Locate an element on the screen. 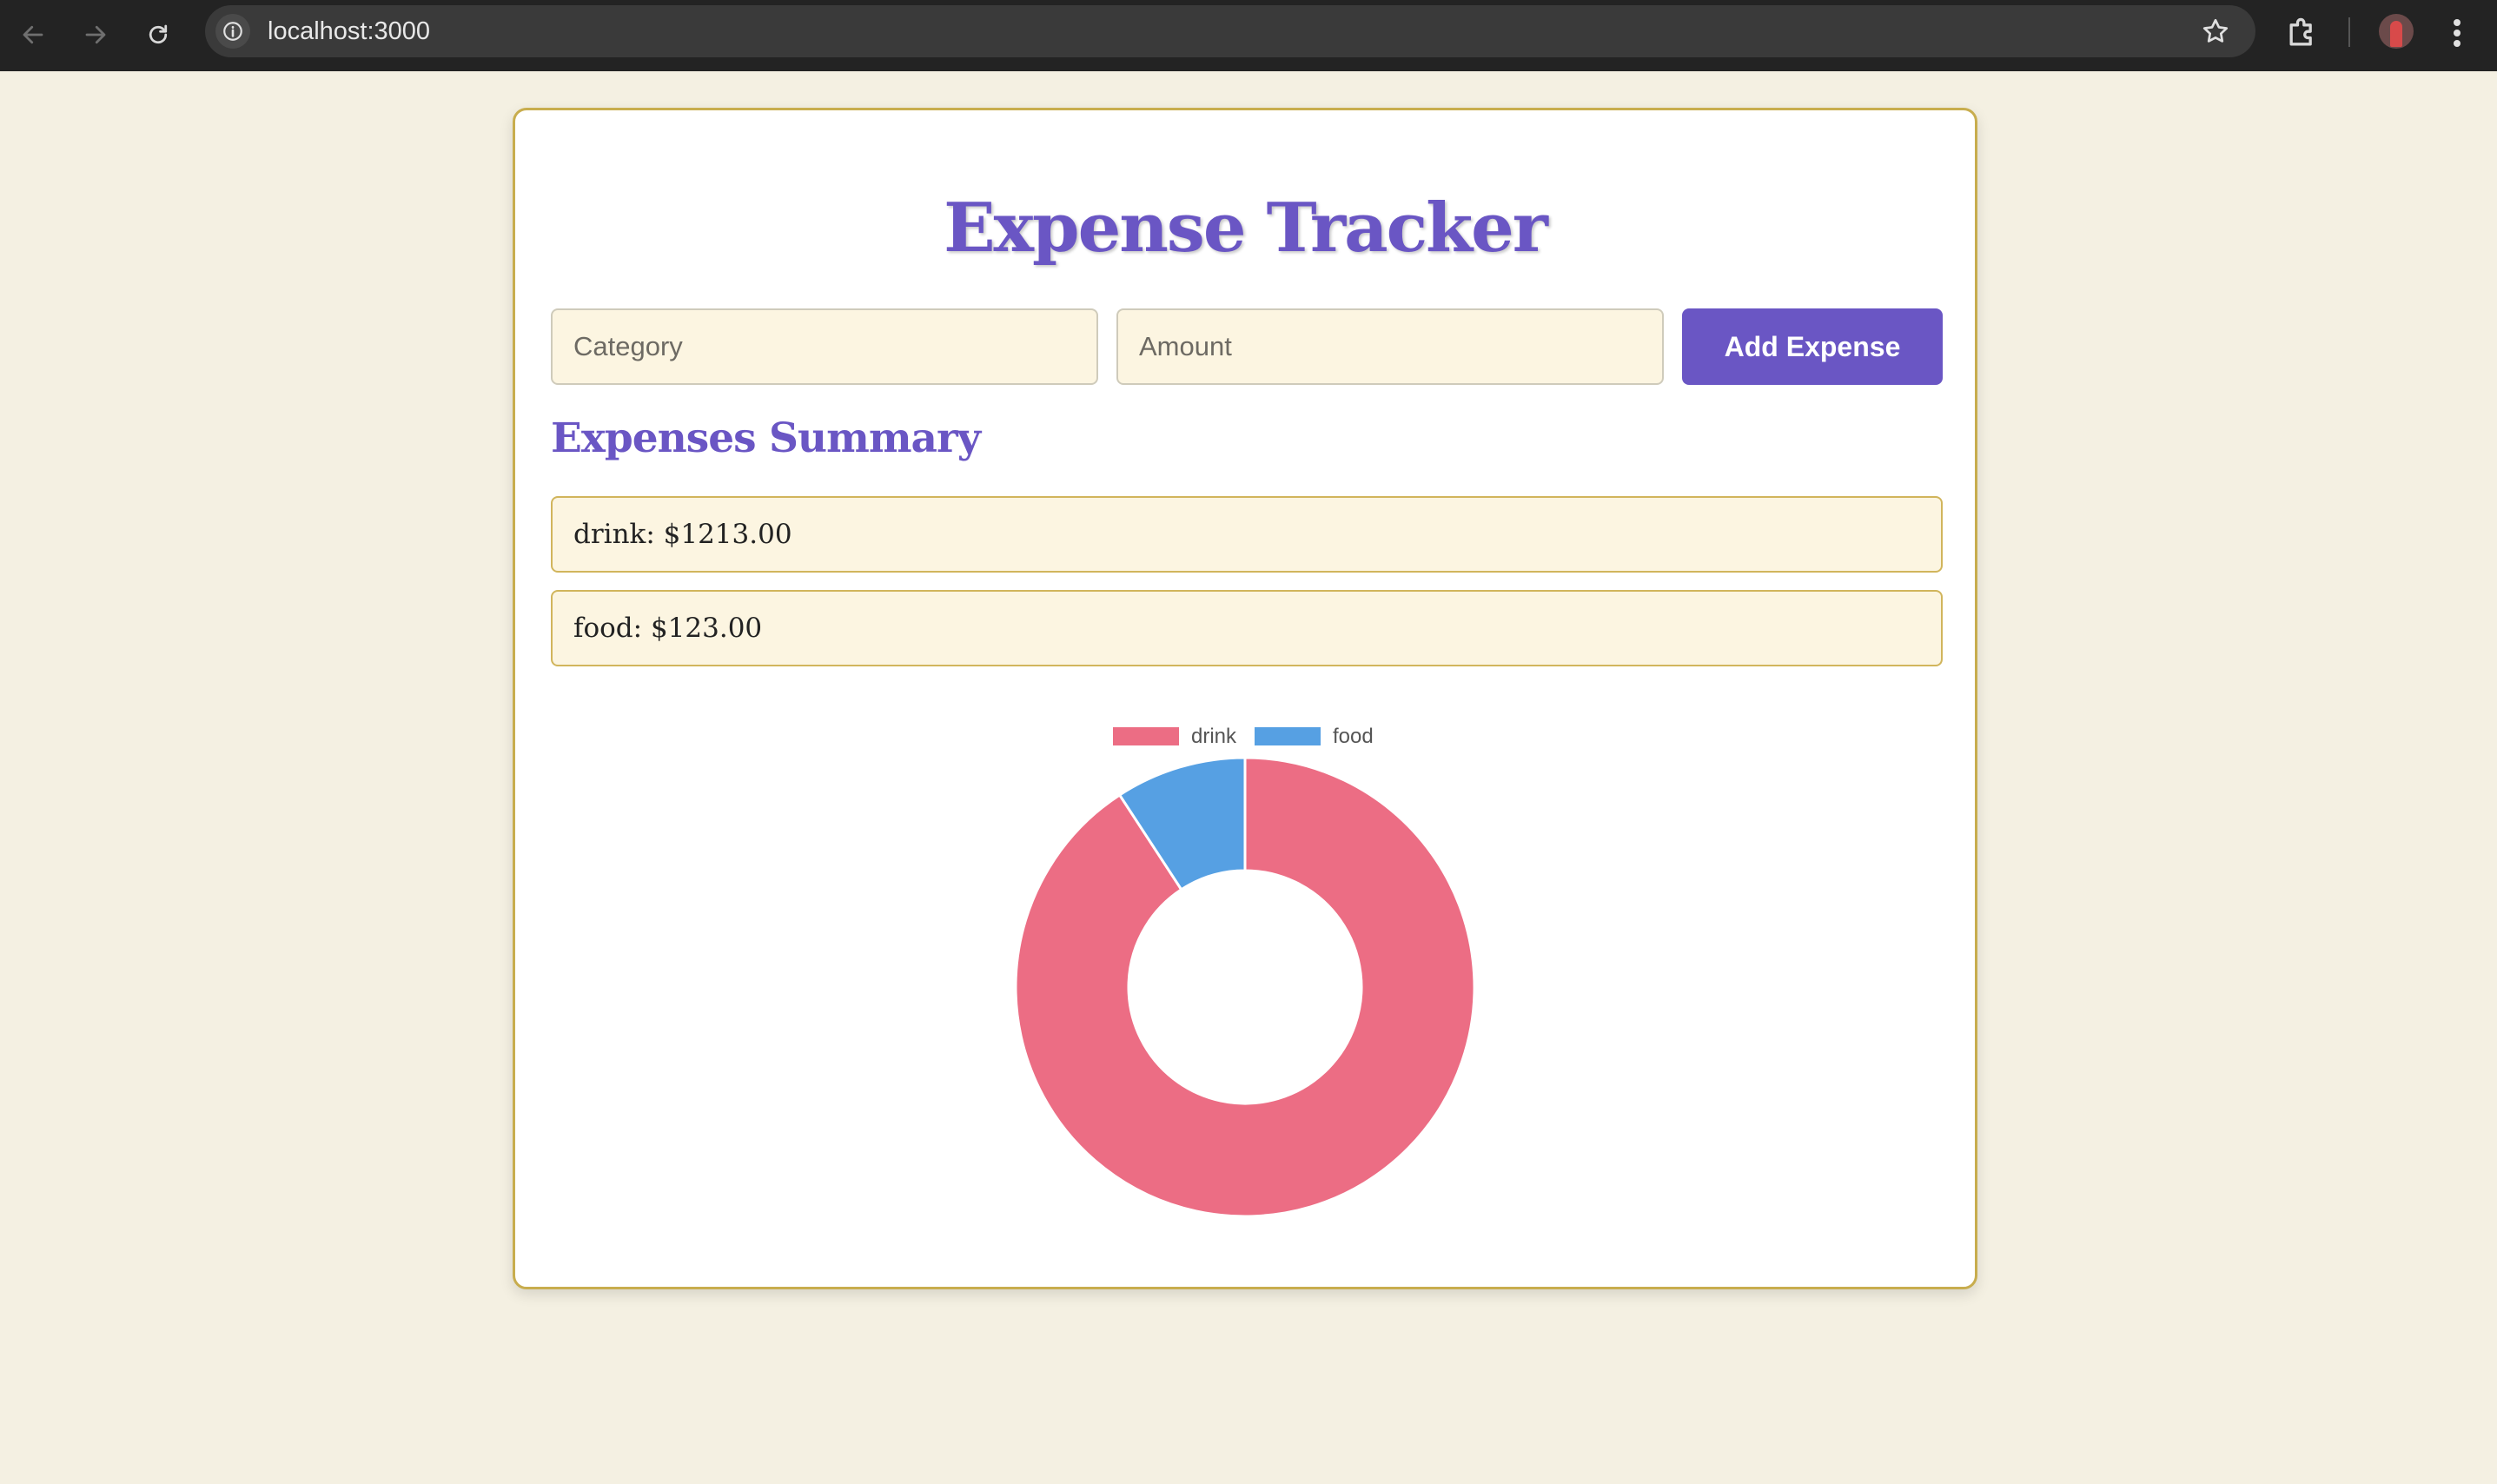 The width and height of the screenshot is (2497, 1484). reload-icon is located at coordinates (158, 34).